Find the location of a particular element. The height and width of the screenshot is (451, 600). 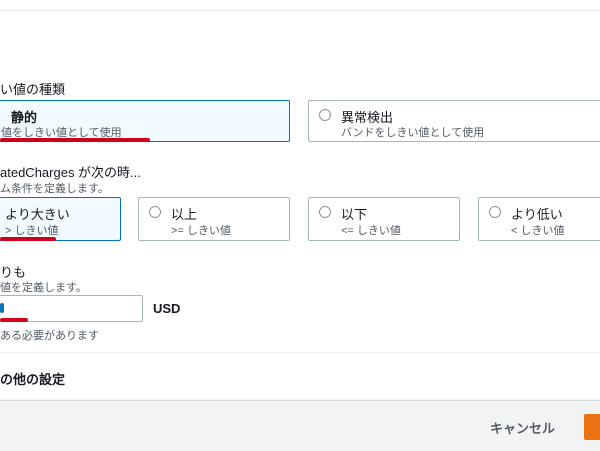

gte-desc: >= しきい値 is located at coordinates (201, 231).